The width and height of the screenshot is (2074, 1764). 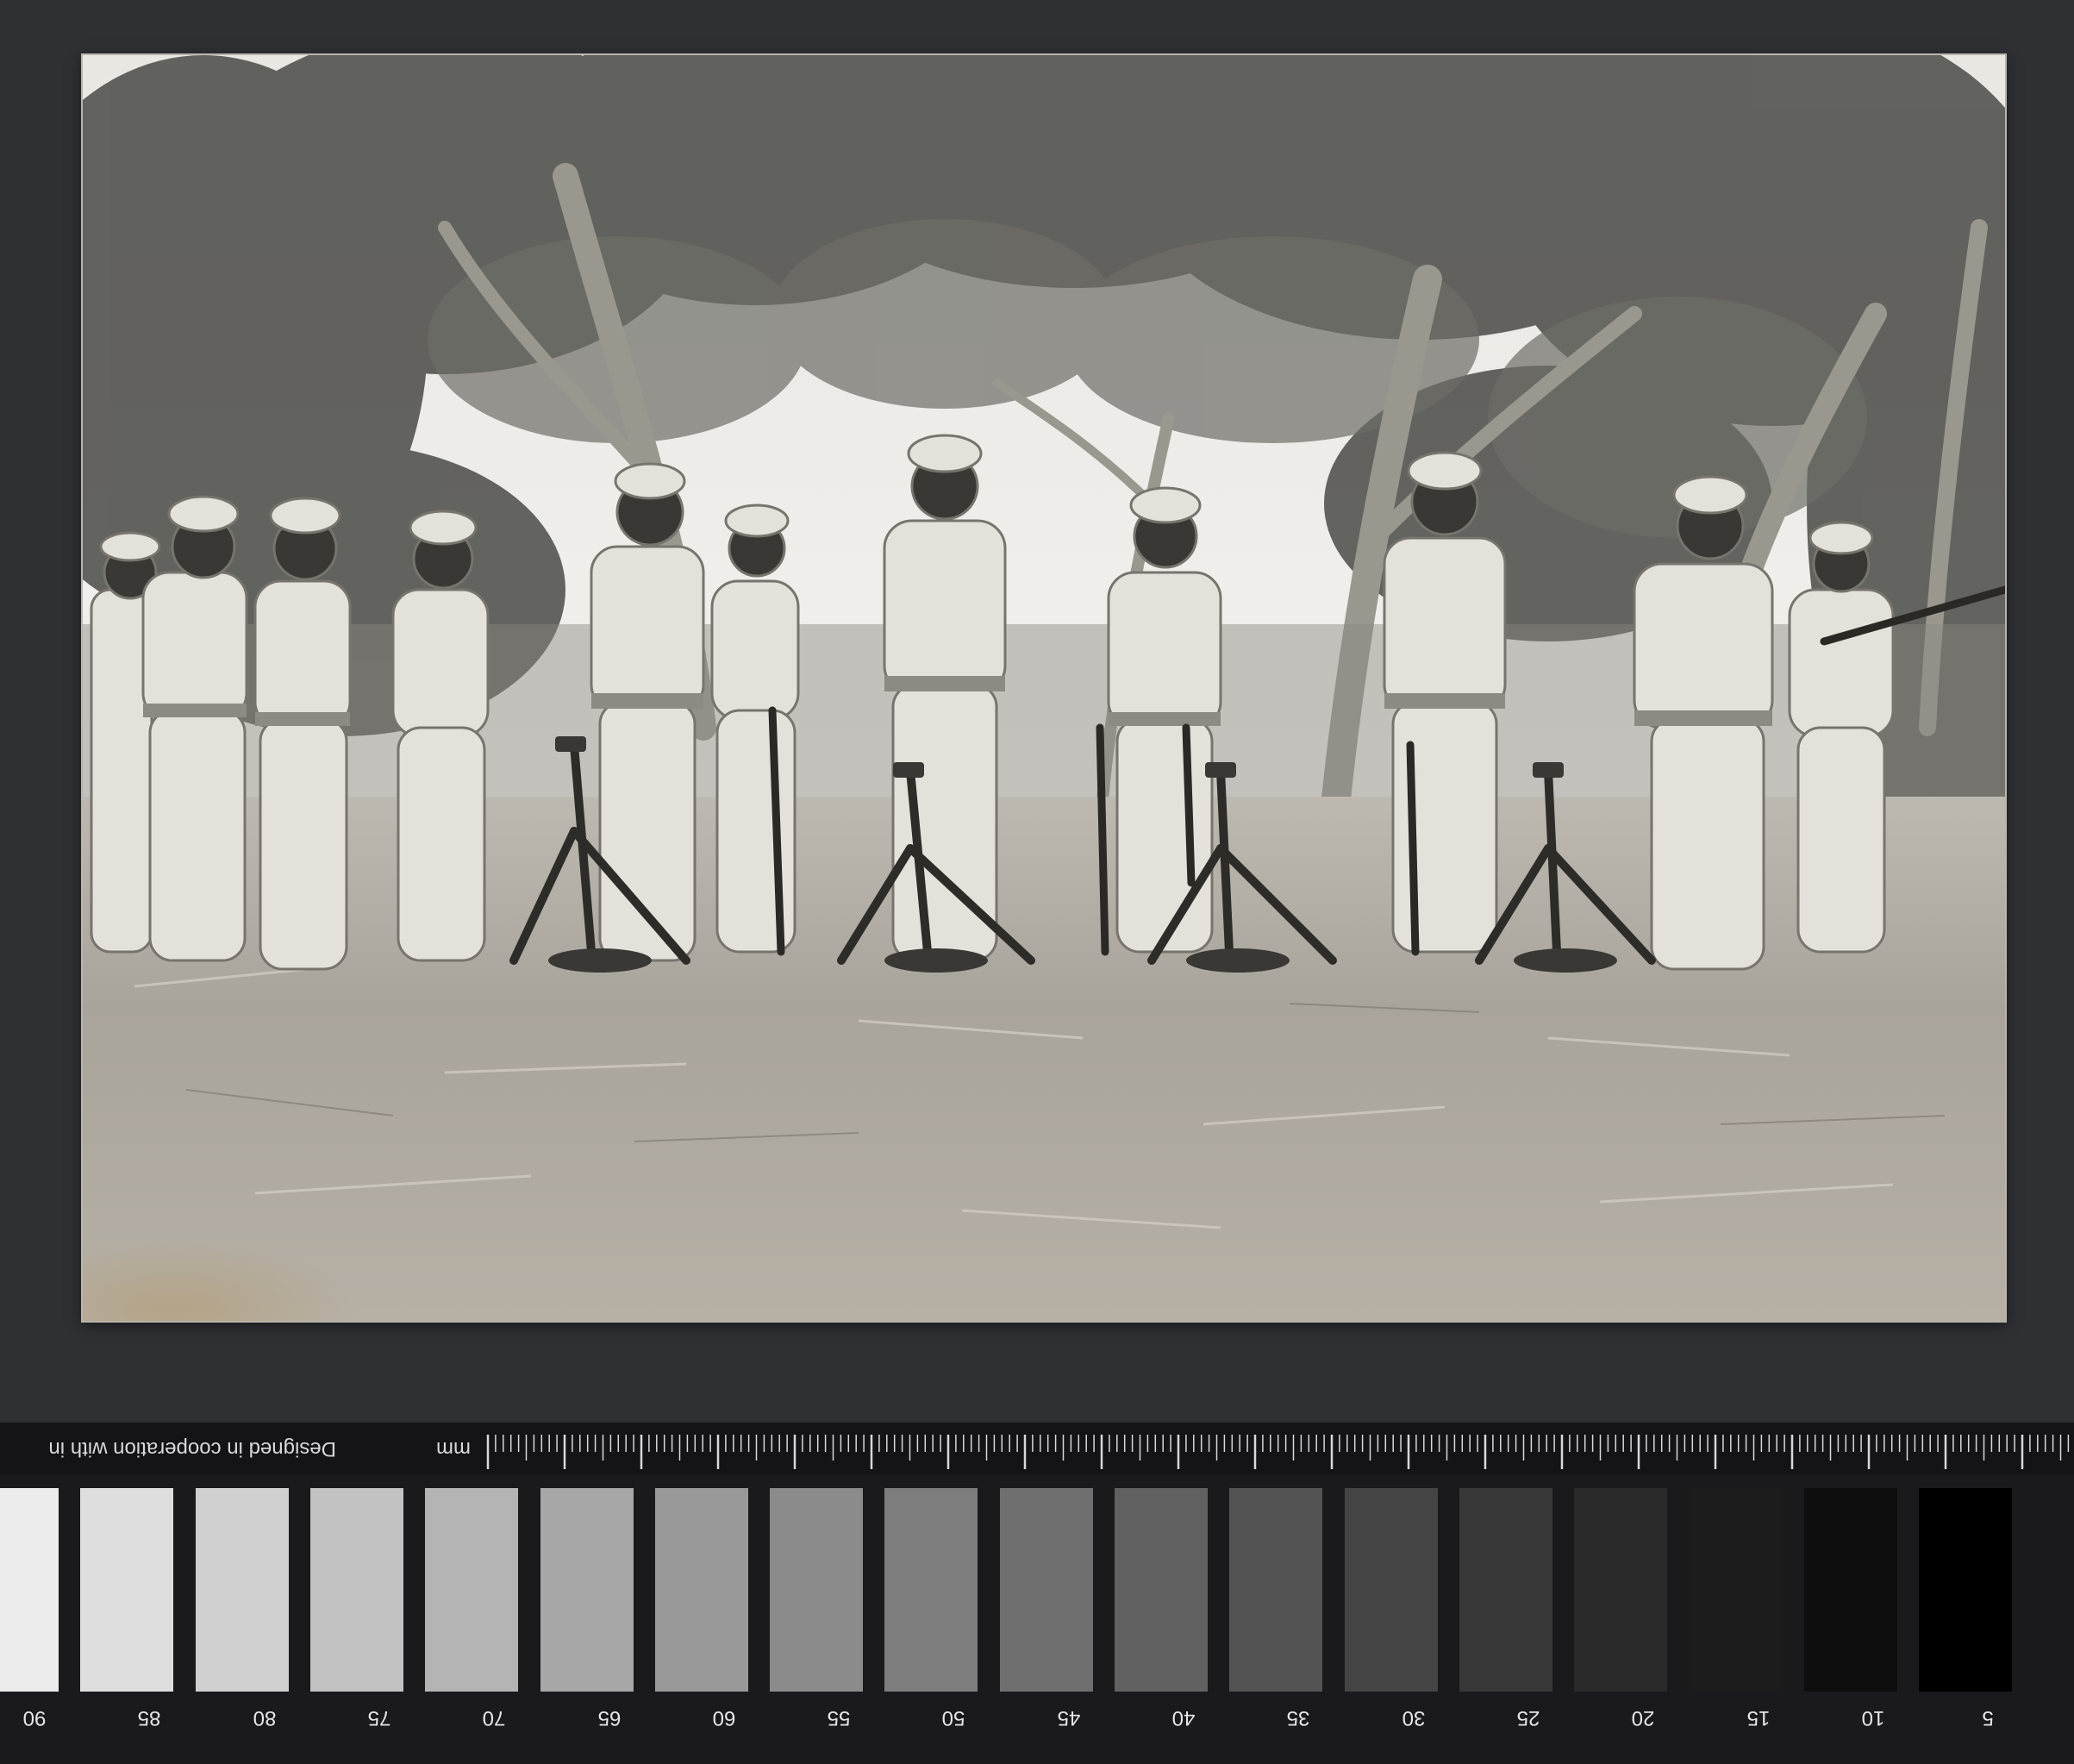 I want to click on gray-patch-label: 70, so click(x=494, y=1718).